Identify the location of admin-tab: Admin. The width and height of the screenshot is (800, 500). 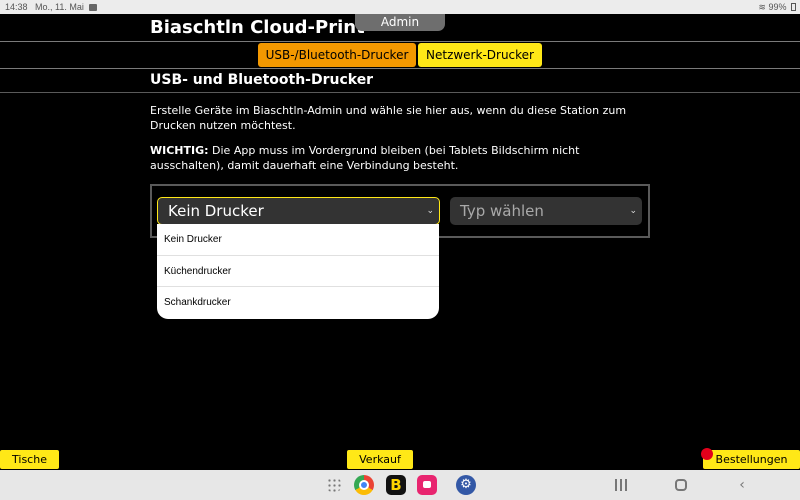
(400, 22).